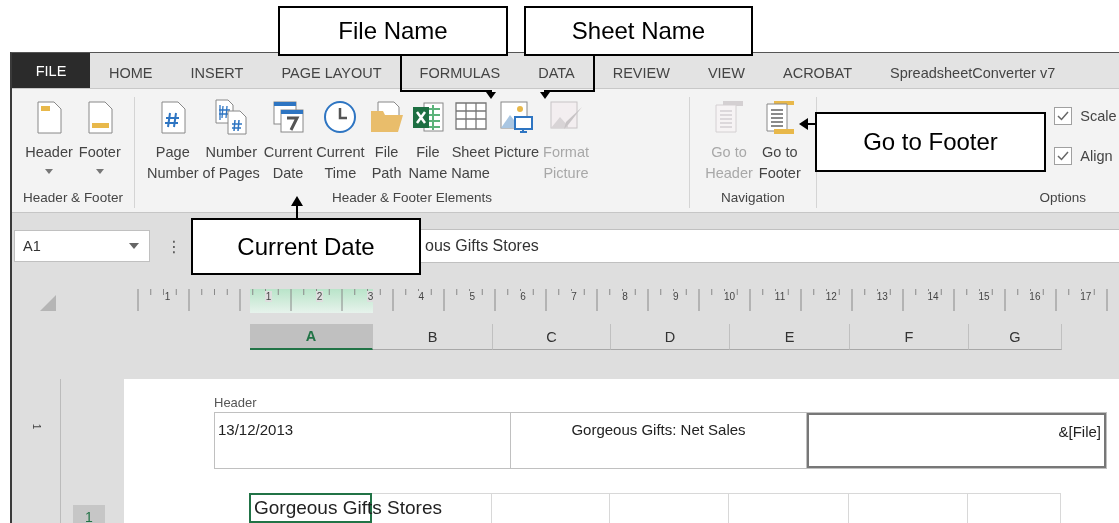 The height and width of the screenshot is (523, 1119). I want to click on calendar-icon, so click(288, 117).